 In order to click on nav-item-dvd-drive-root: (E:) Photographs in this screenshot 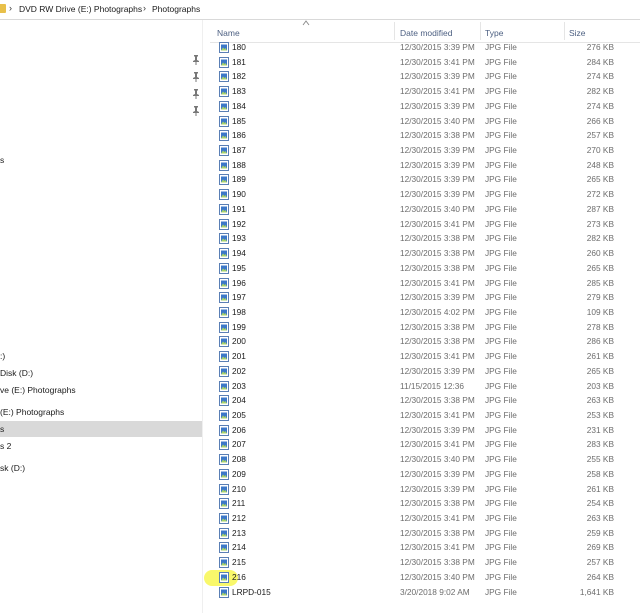, I will do `click(101, 412)`.